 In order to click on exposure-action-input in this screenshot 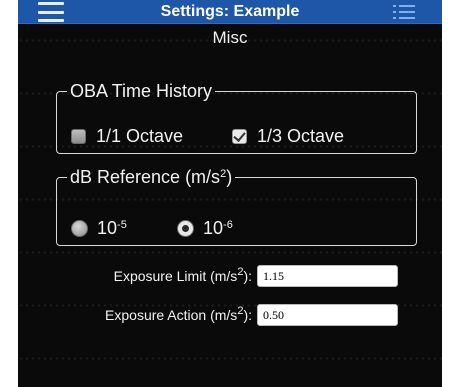, I will do `click(327, 315)`.